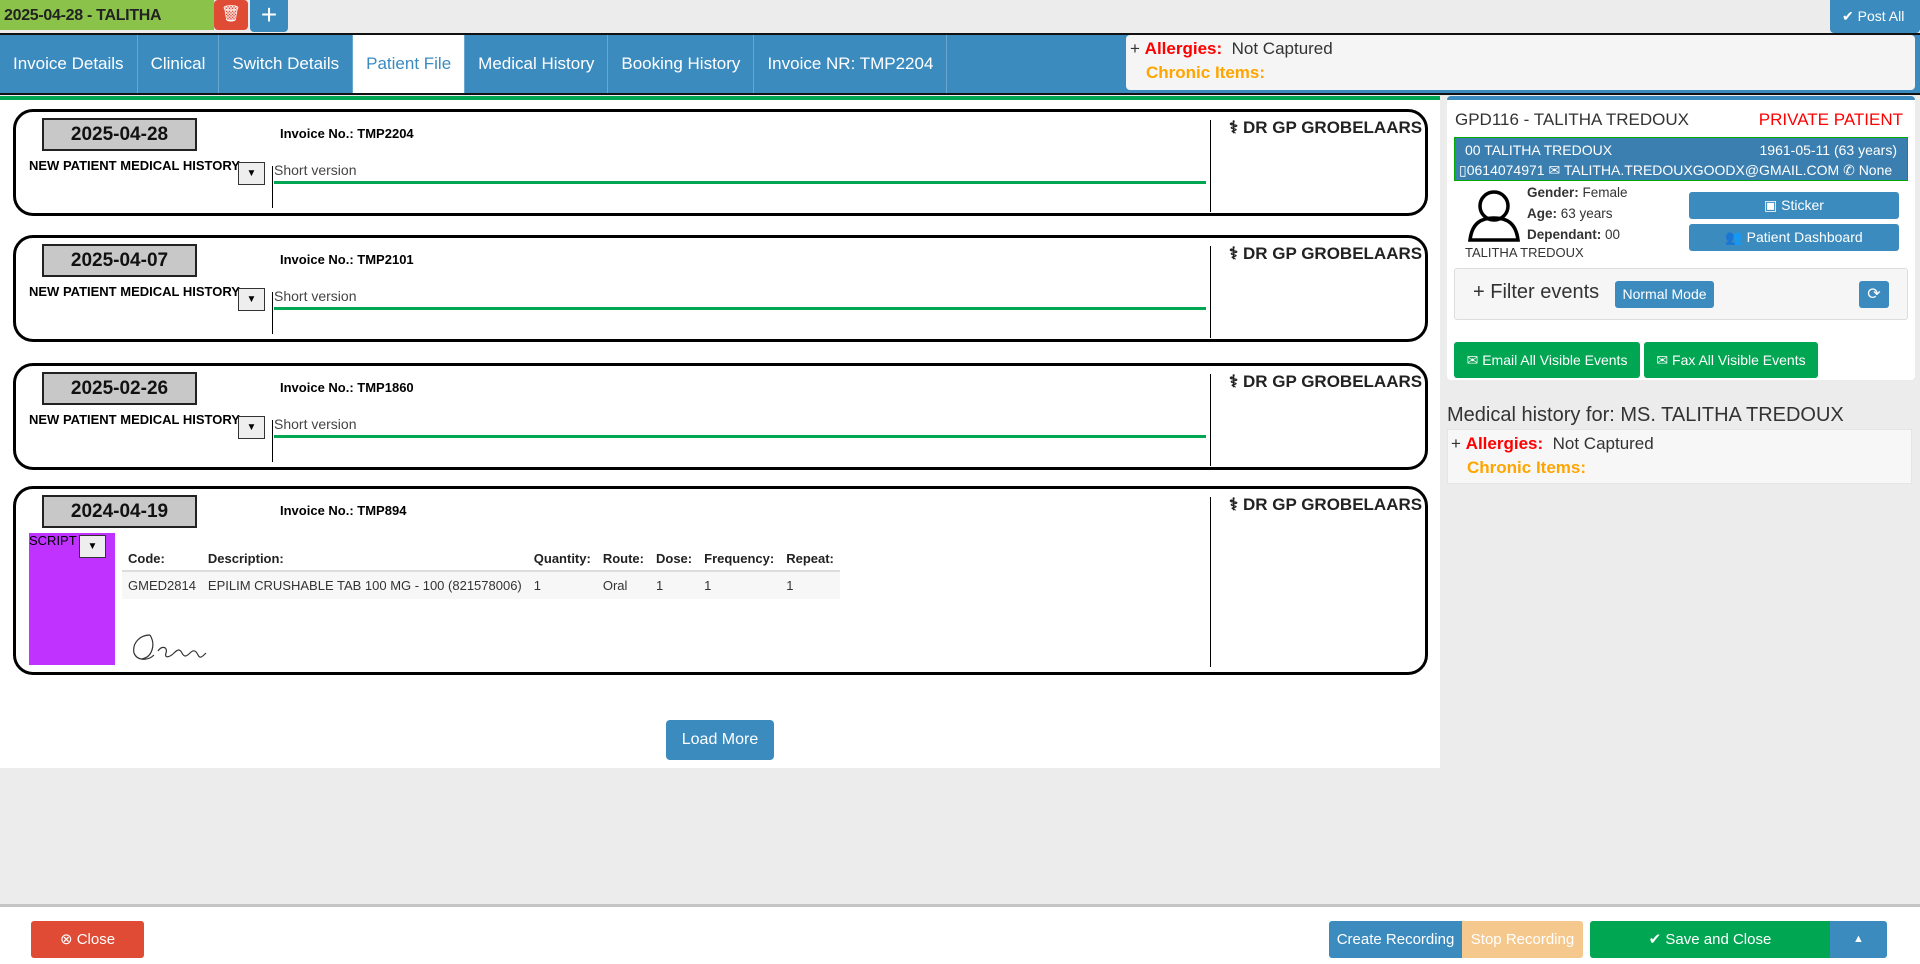 Image resolution: width=1920 pixels, height=964 pixels. I want to click on patient-phone: 0614074971, so click(1505, 170).